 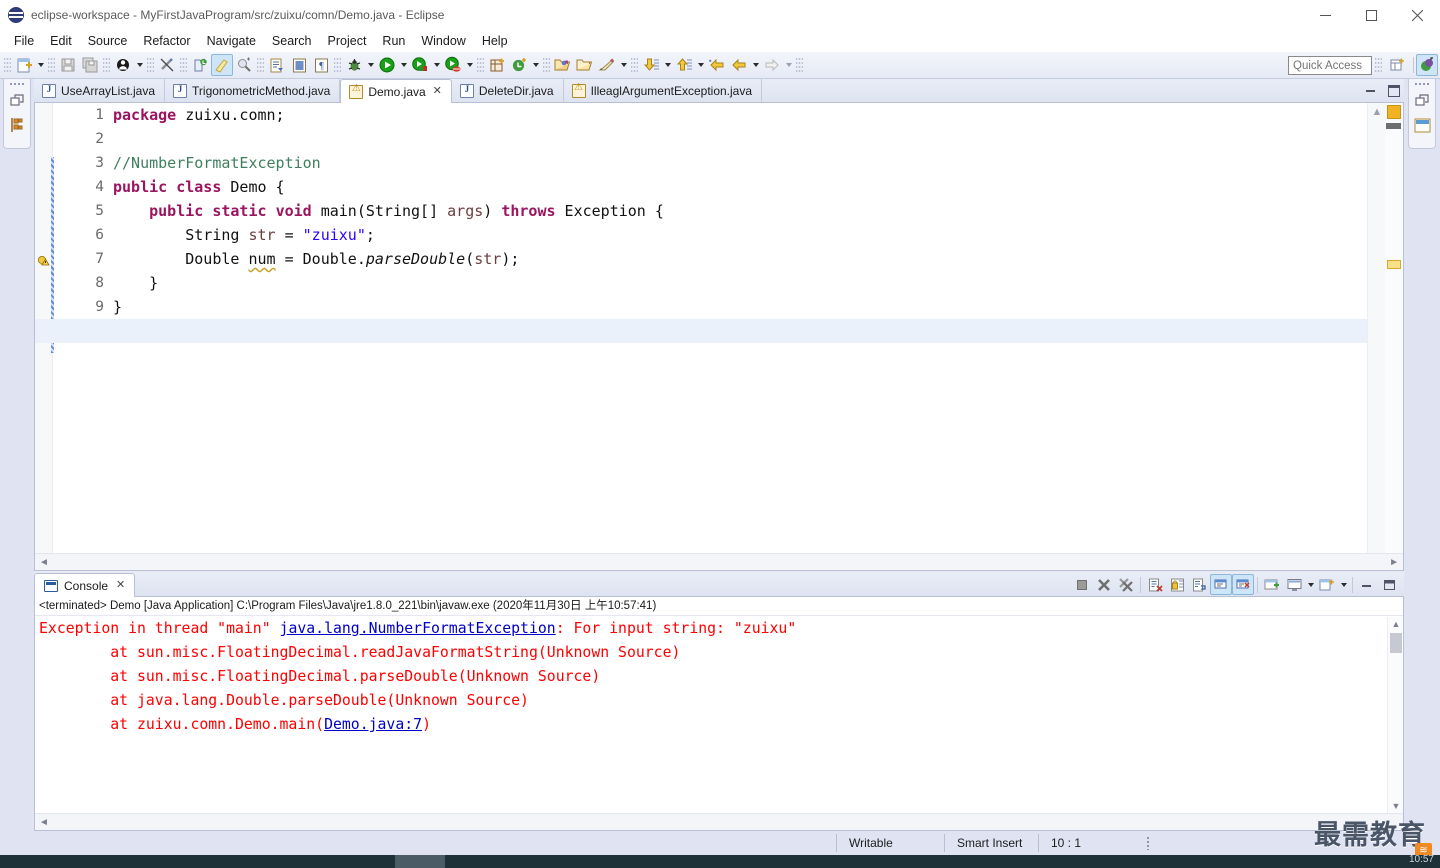 What do you see at coordinates (17, 101) in the screenshot?
I see `restore-view-icon` at bounding box center [17, 101].